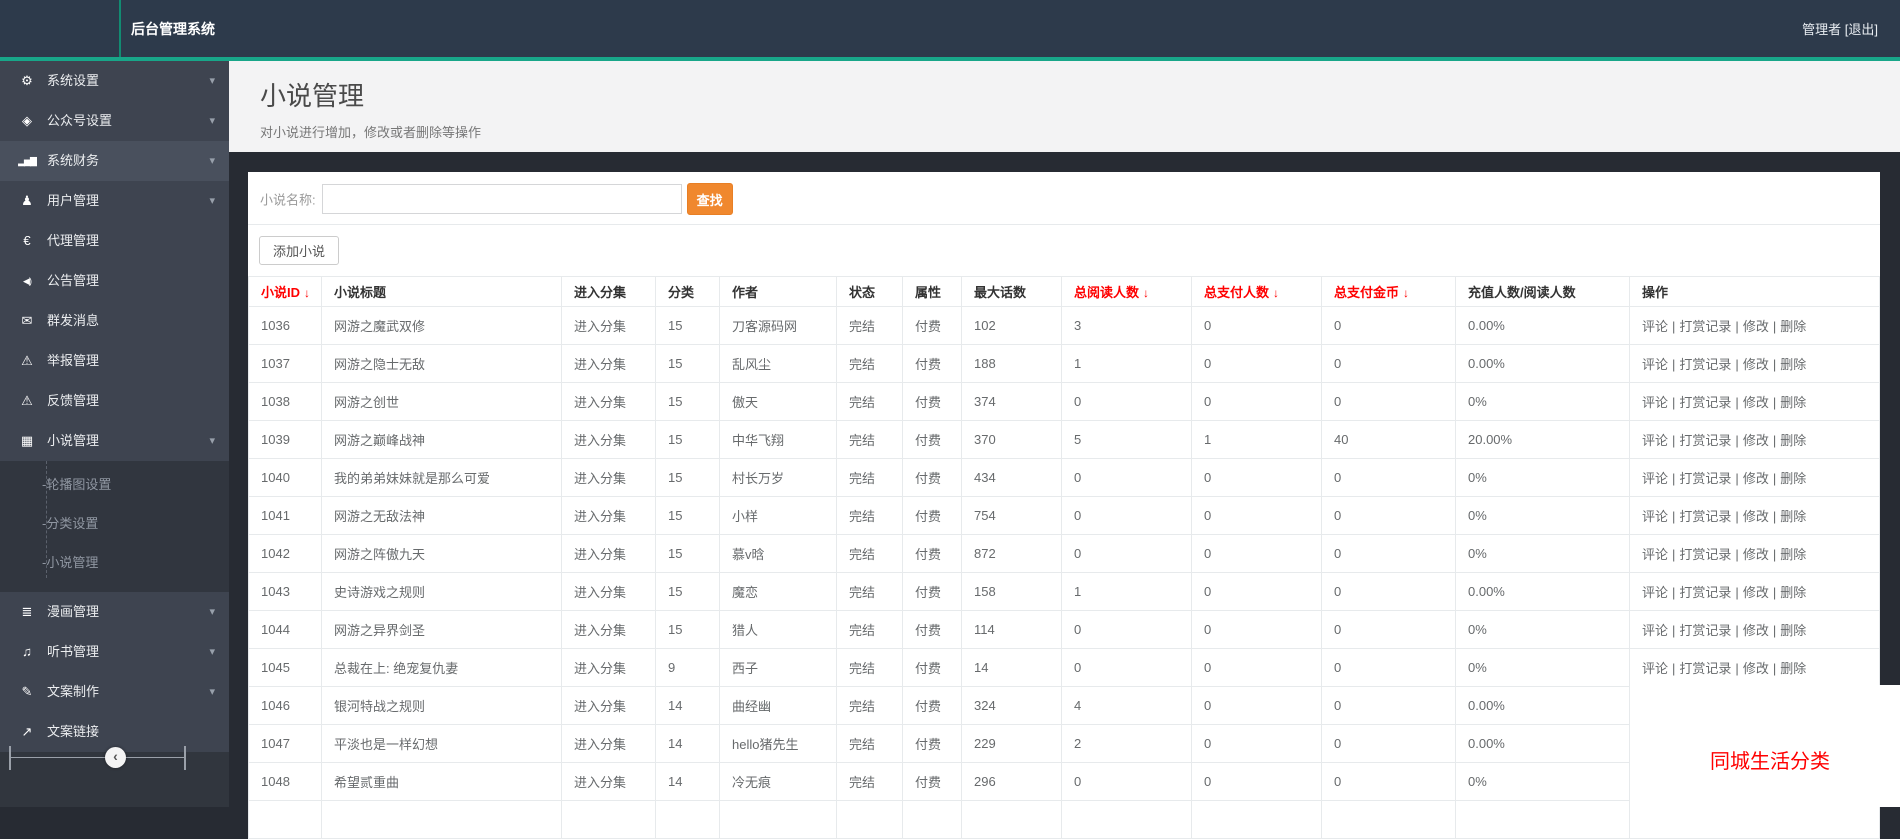 The height and width of the screenshot is (839, 1900). What do you see at coordinates (688, 668) in the screenshot?
I see `cell-category: 9` at bounding box center [688, 668].